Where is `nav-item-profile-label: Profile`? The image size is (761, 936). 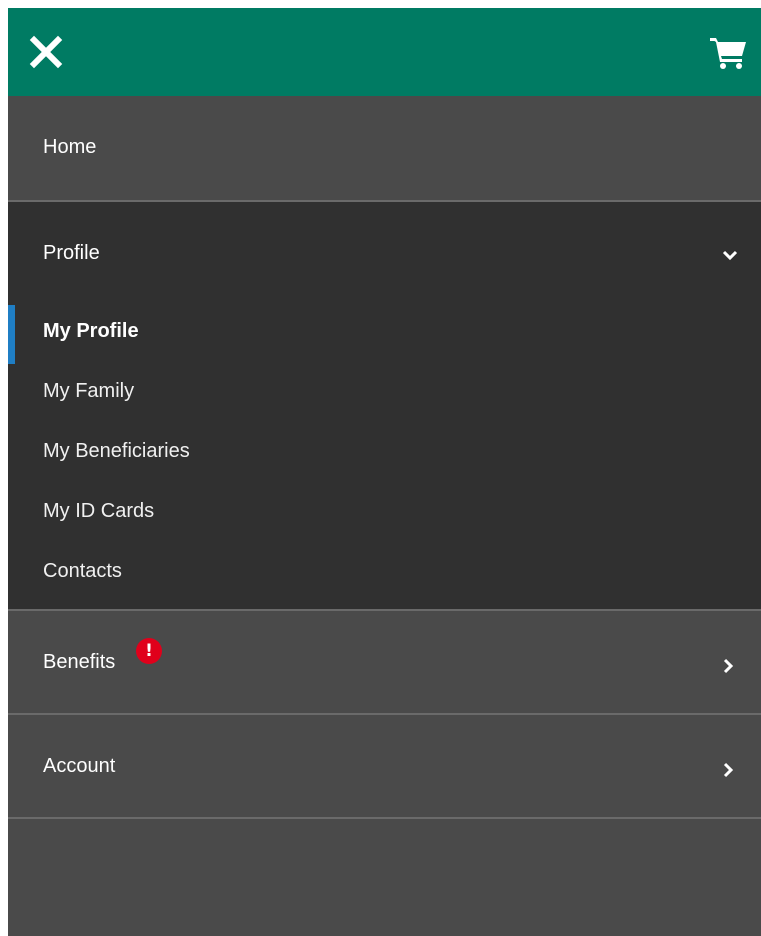
nav-item-profile-label: Profile is located at coordinates (71, 253).